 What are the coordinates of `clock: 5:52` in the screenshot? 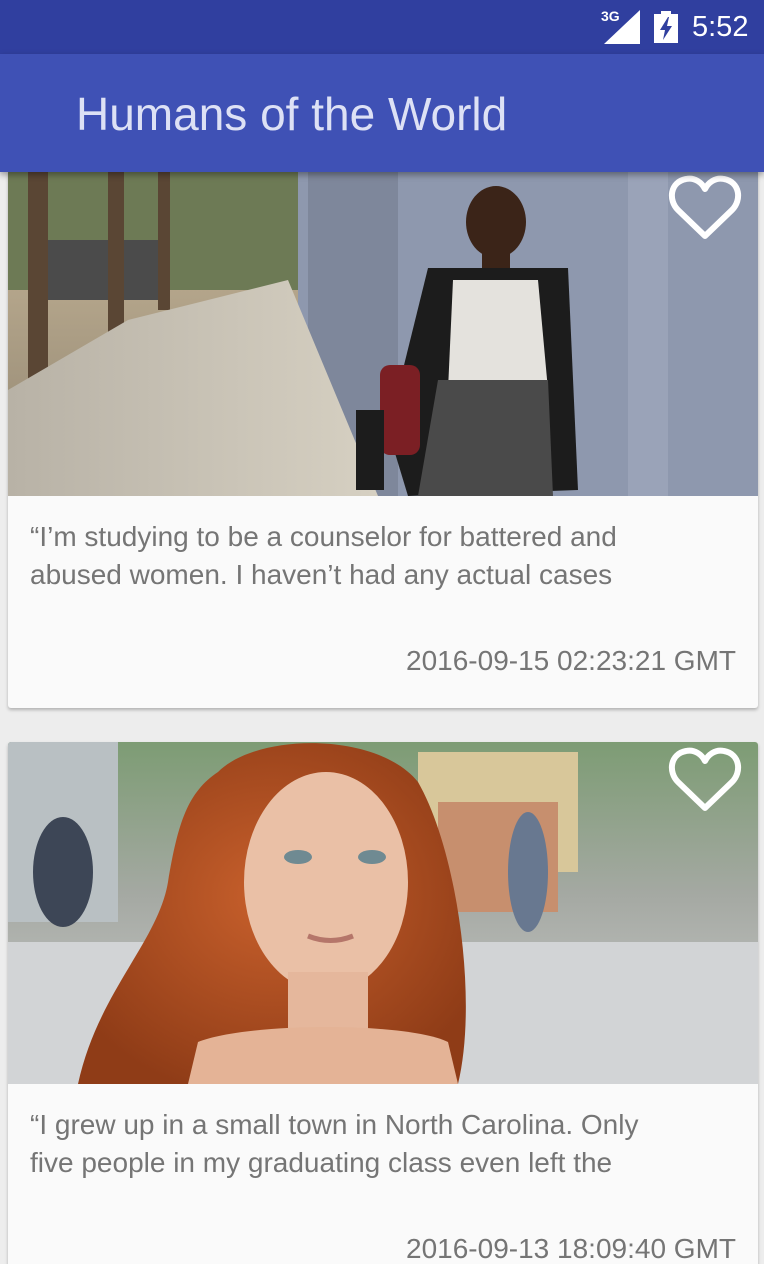 It's located at (720, 27).